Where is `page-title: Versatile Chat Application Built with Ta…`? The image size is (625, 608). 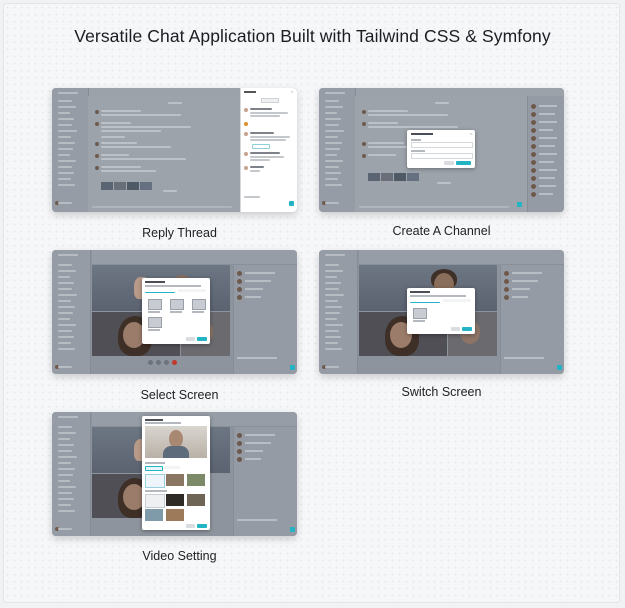
page-title: Versatile Chat Application Built with Ta… is located at coordinates (312, 36).